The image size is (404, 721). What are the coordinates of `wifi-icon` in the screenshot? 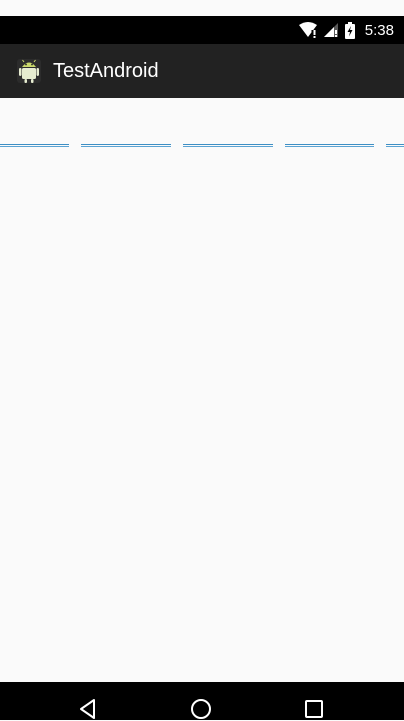 It's located at (307, 30).